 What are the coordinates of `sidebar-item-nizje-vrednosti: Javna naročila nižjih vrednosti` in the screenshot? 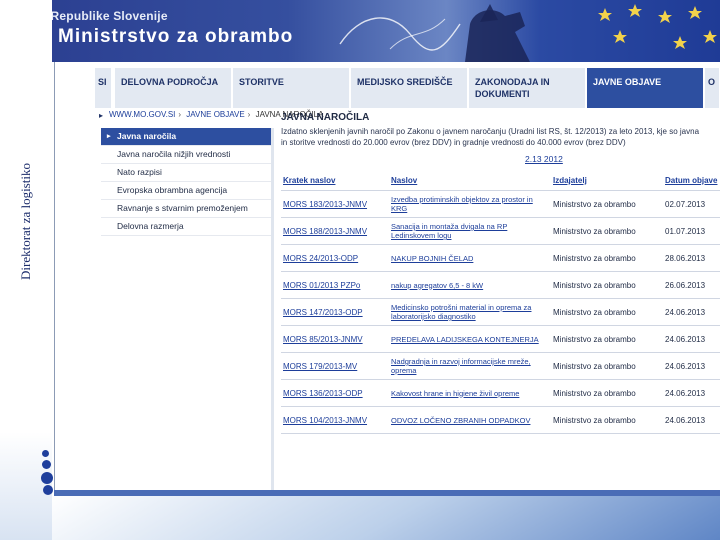 It's located at (186, 155).